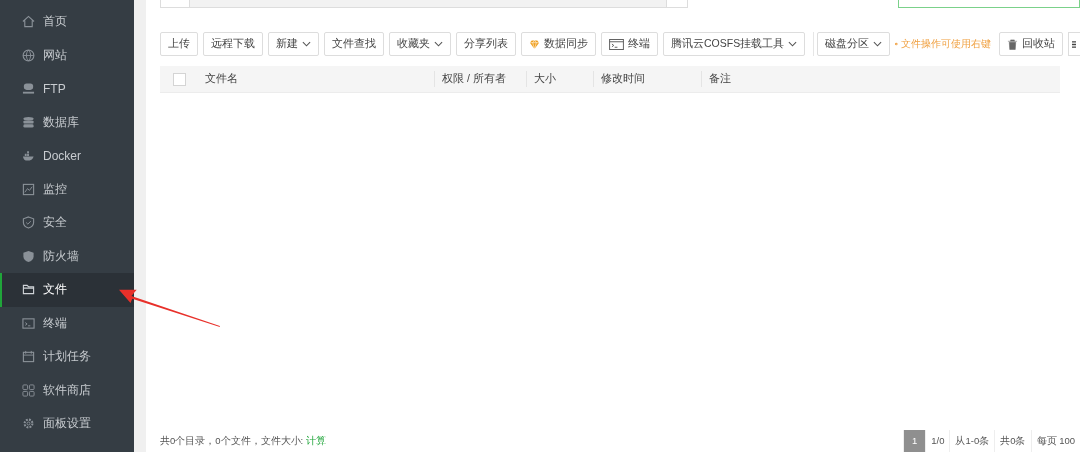  I want to click on toolbar-button: 文件查找, so click(354, 44).